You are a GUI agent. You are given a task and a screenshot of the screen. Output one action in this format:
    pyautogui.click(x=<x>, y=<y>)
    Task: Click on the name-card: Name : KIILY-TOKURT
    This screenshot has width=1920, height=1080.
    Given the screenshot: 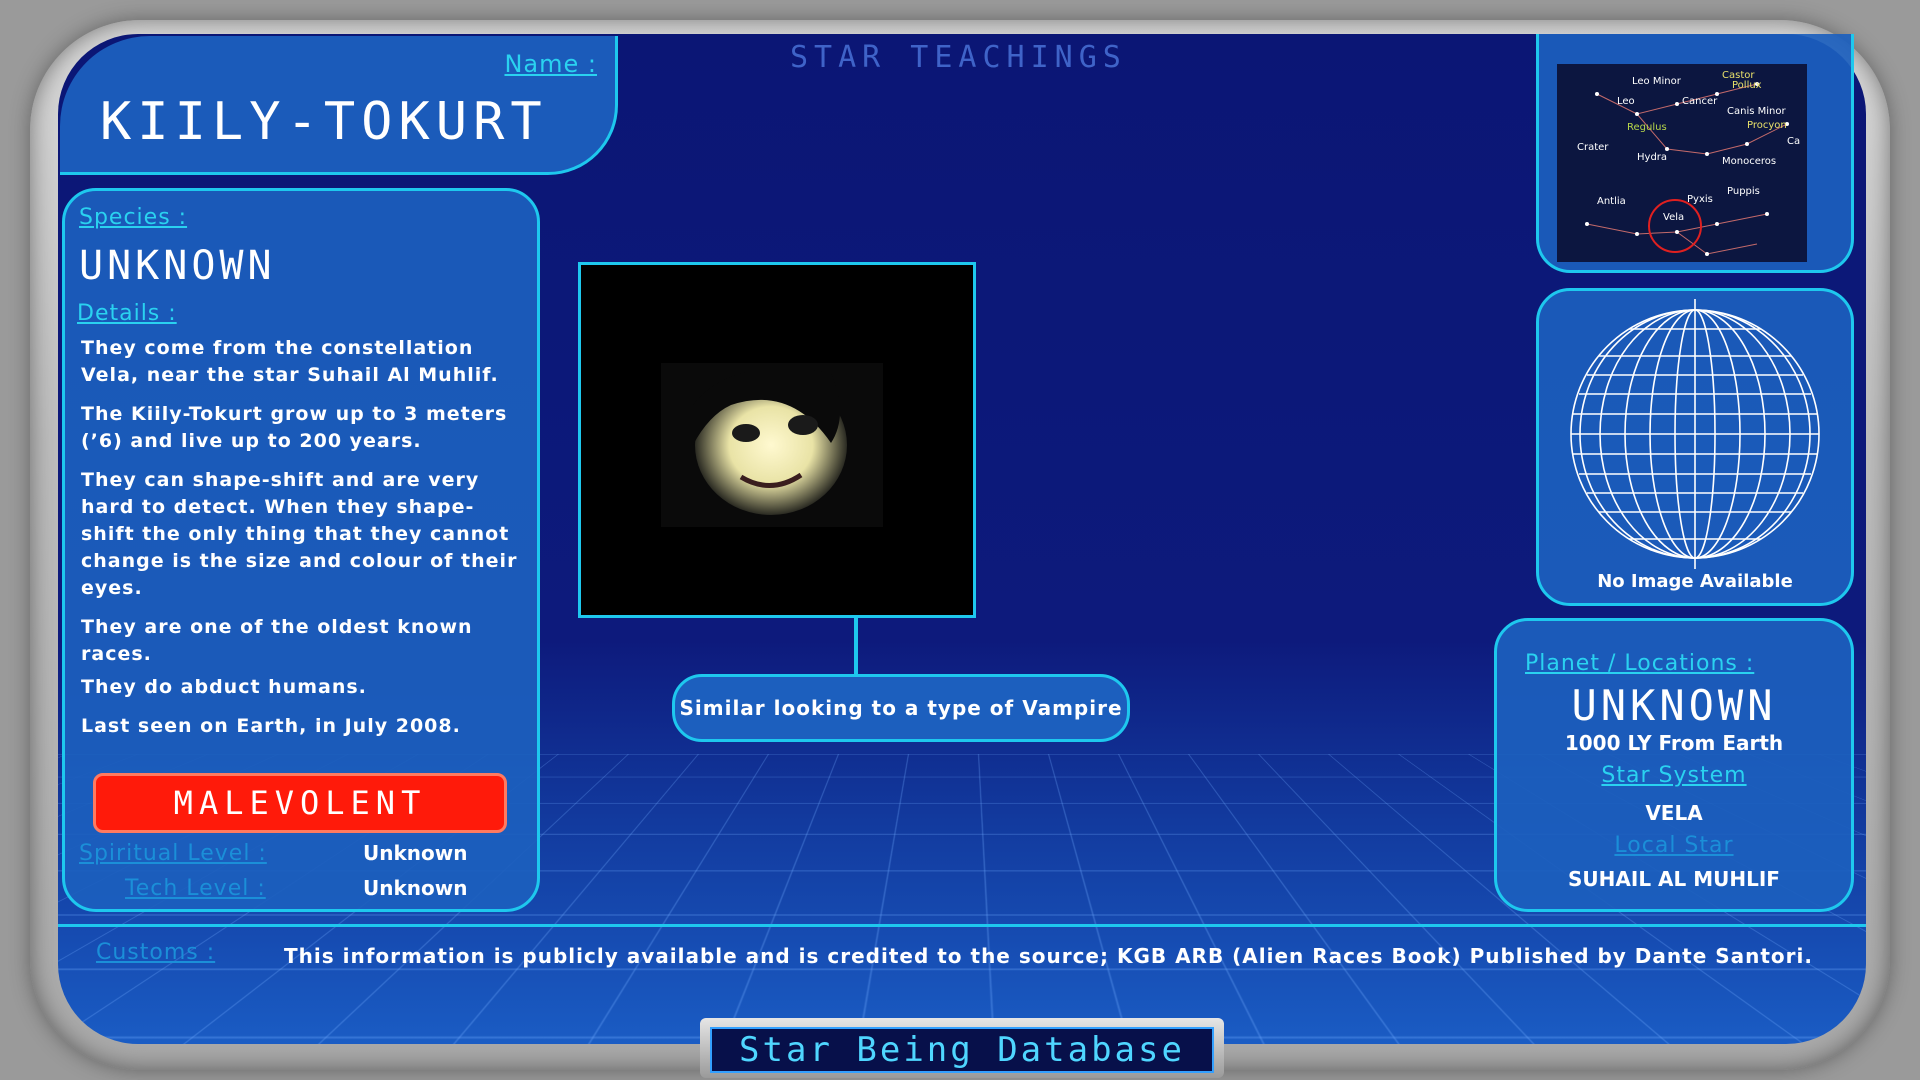 What is the action you would take?
    pyautogui.click(x=339, y=105)
    